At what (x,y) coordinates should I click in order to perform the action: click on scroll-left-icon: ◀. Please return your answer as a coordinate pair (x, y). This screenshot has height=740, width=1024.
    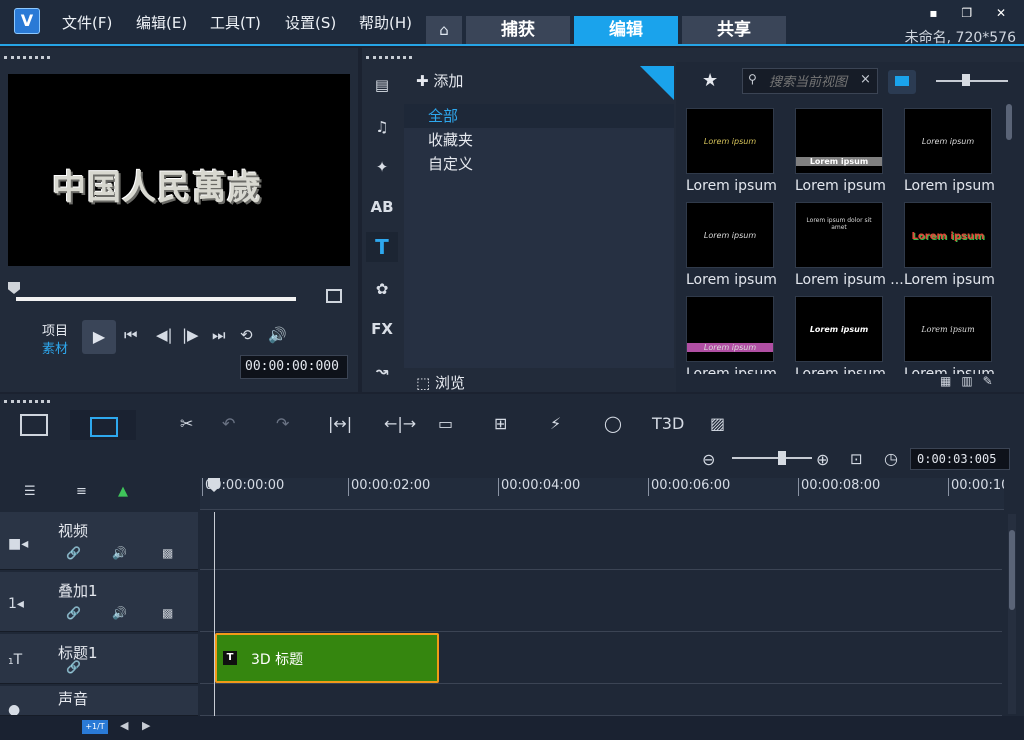
    Looking at the image, I should click on (124, 725).